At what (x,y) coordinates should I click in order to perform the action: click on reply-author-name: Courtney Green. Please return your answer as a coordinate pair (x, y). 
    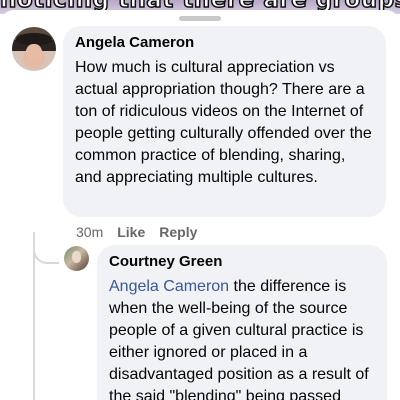
    Looking at the image, I should click on (243, 262).